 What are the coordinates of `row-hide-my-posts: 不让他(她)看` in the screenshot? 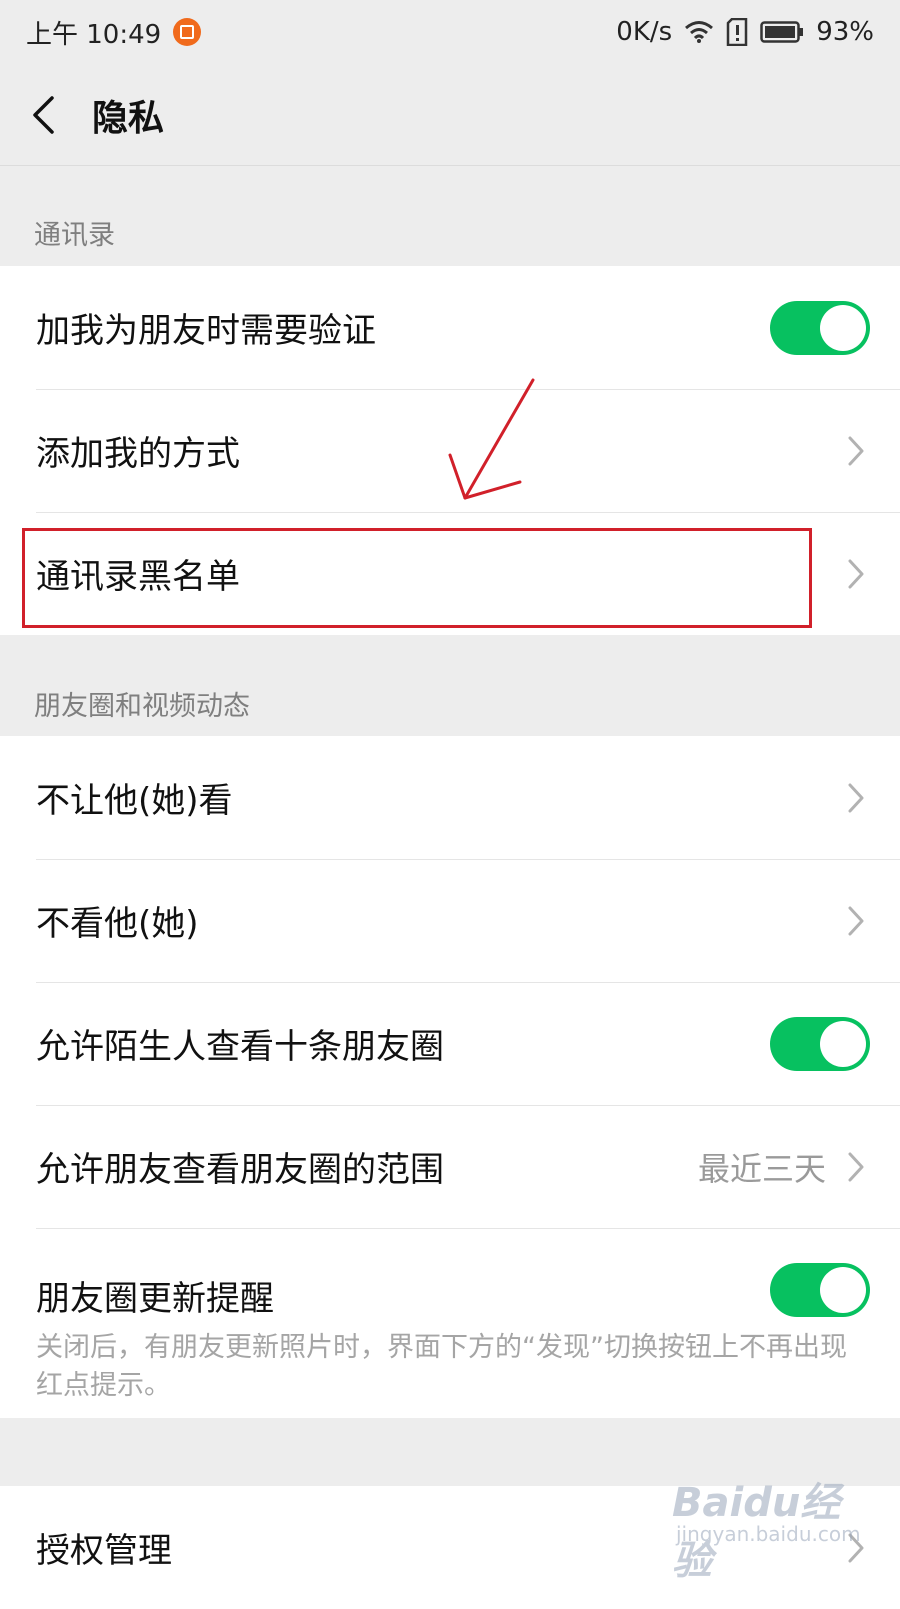 It's located at (450, 797).